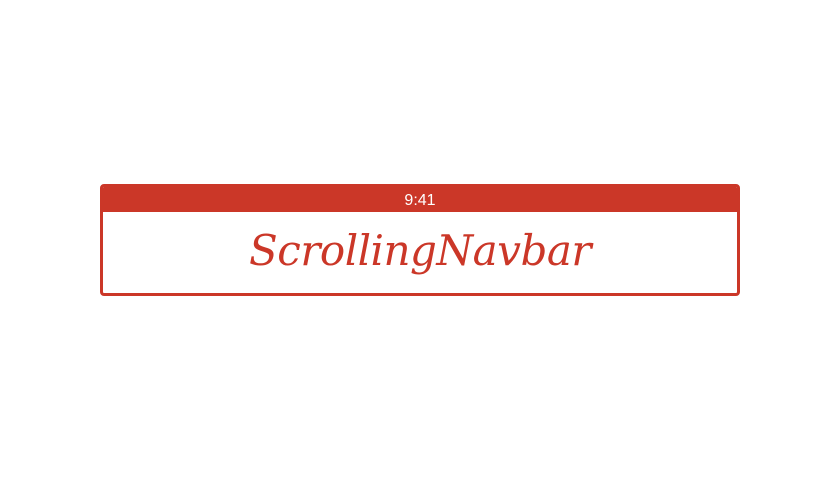  I want to click on navbar-title: ScrollingNavbar, so click(420, 250).